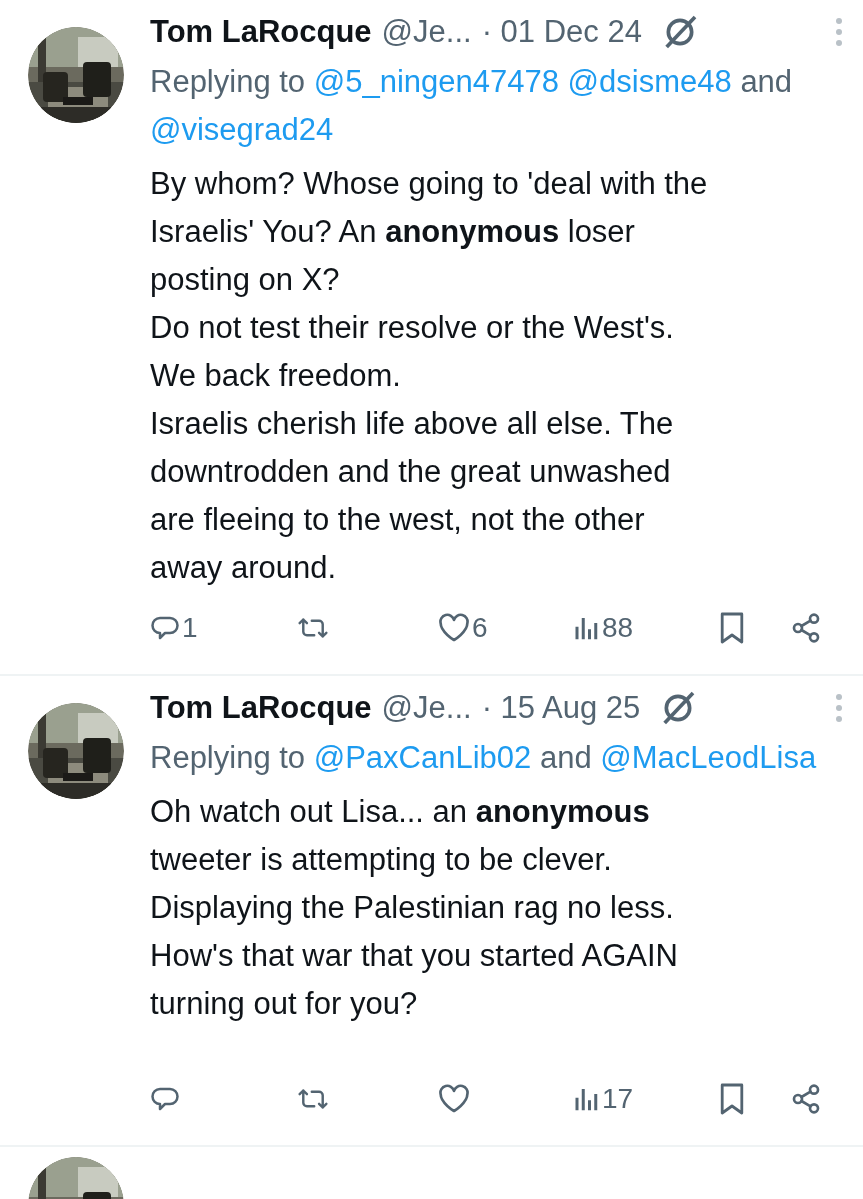 The width and height of the screenshot is (863, 1199). Describe the element at coordinates (412, 424) in the screenshot. I see `post-text-line: Israelis cherish life above all else. The` at that location.